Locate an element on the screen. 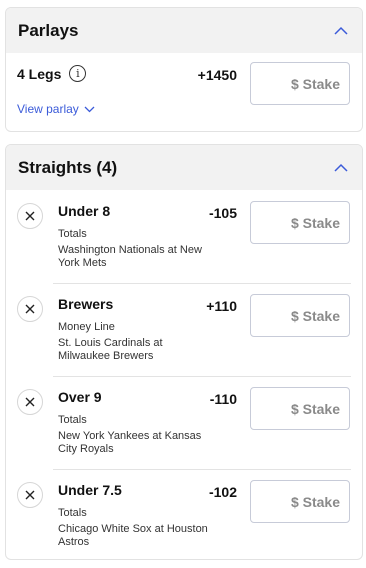 The image size is (366, 568). parlay-odds: +1450 is located at coordinates (217, 75).